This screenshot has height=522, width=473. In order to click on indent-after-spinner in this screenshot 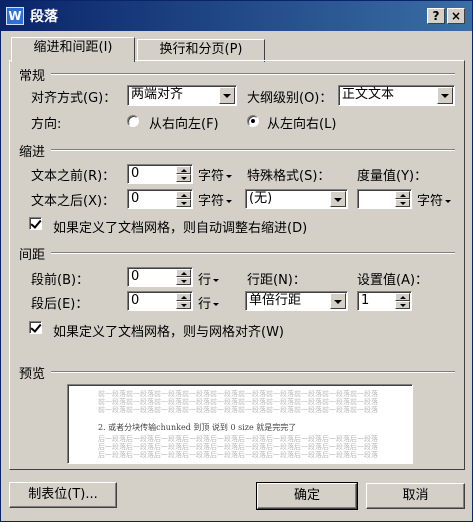, I will do `click(183, 199)`.